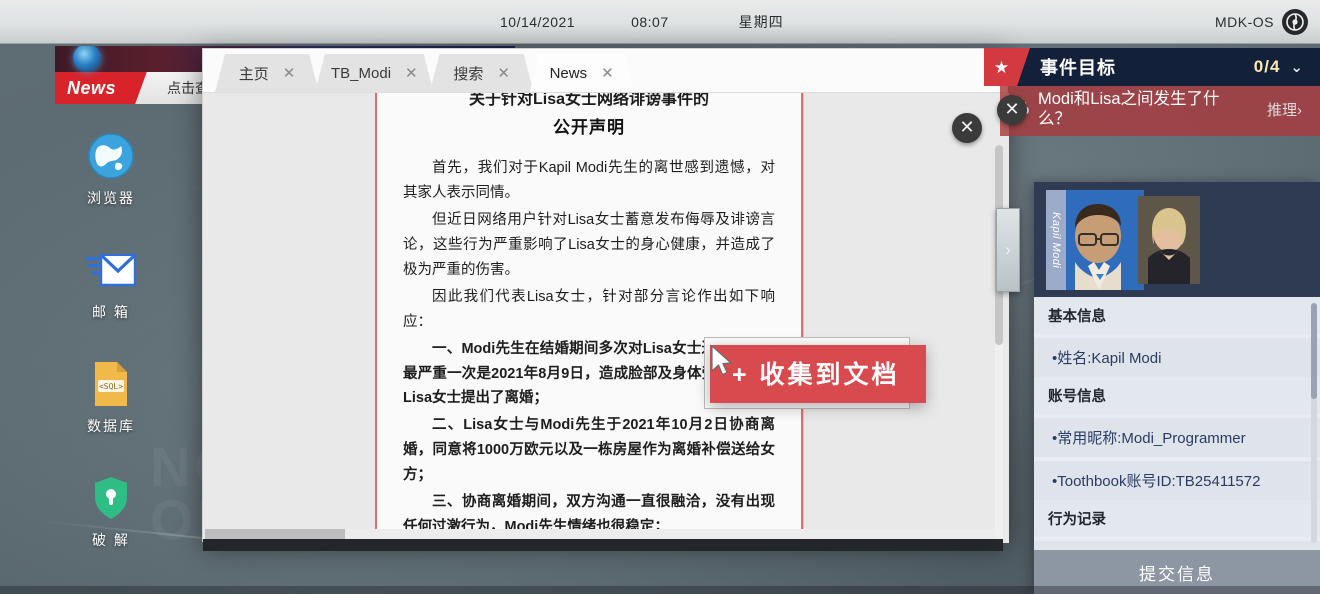 The height and width of the screenshot is (594, 1320). I want to click on list-item: •常用昵称:Modi_Programmer, so click(1177, 437).